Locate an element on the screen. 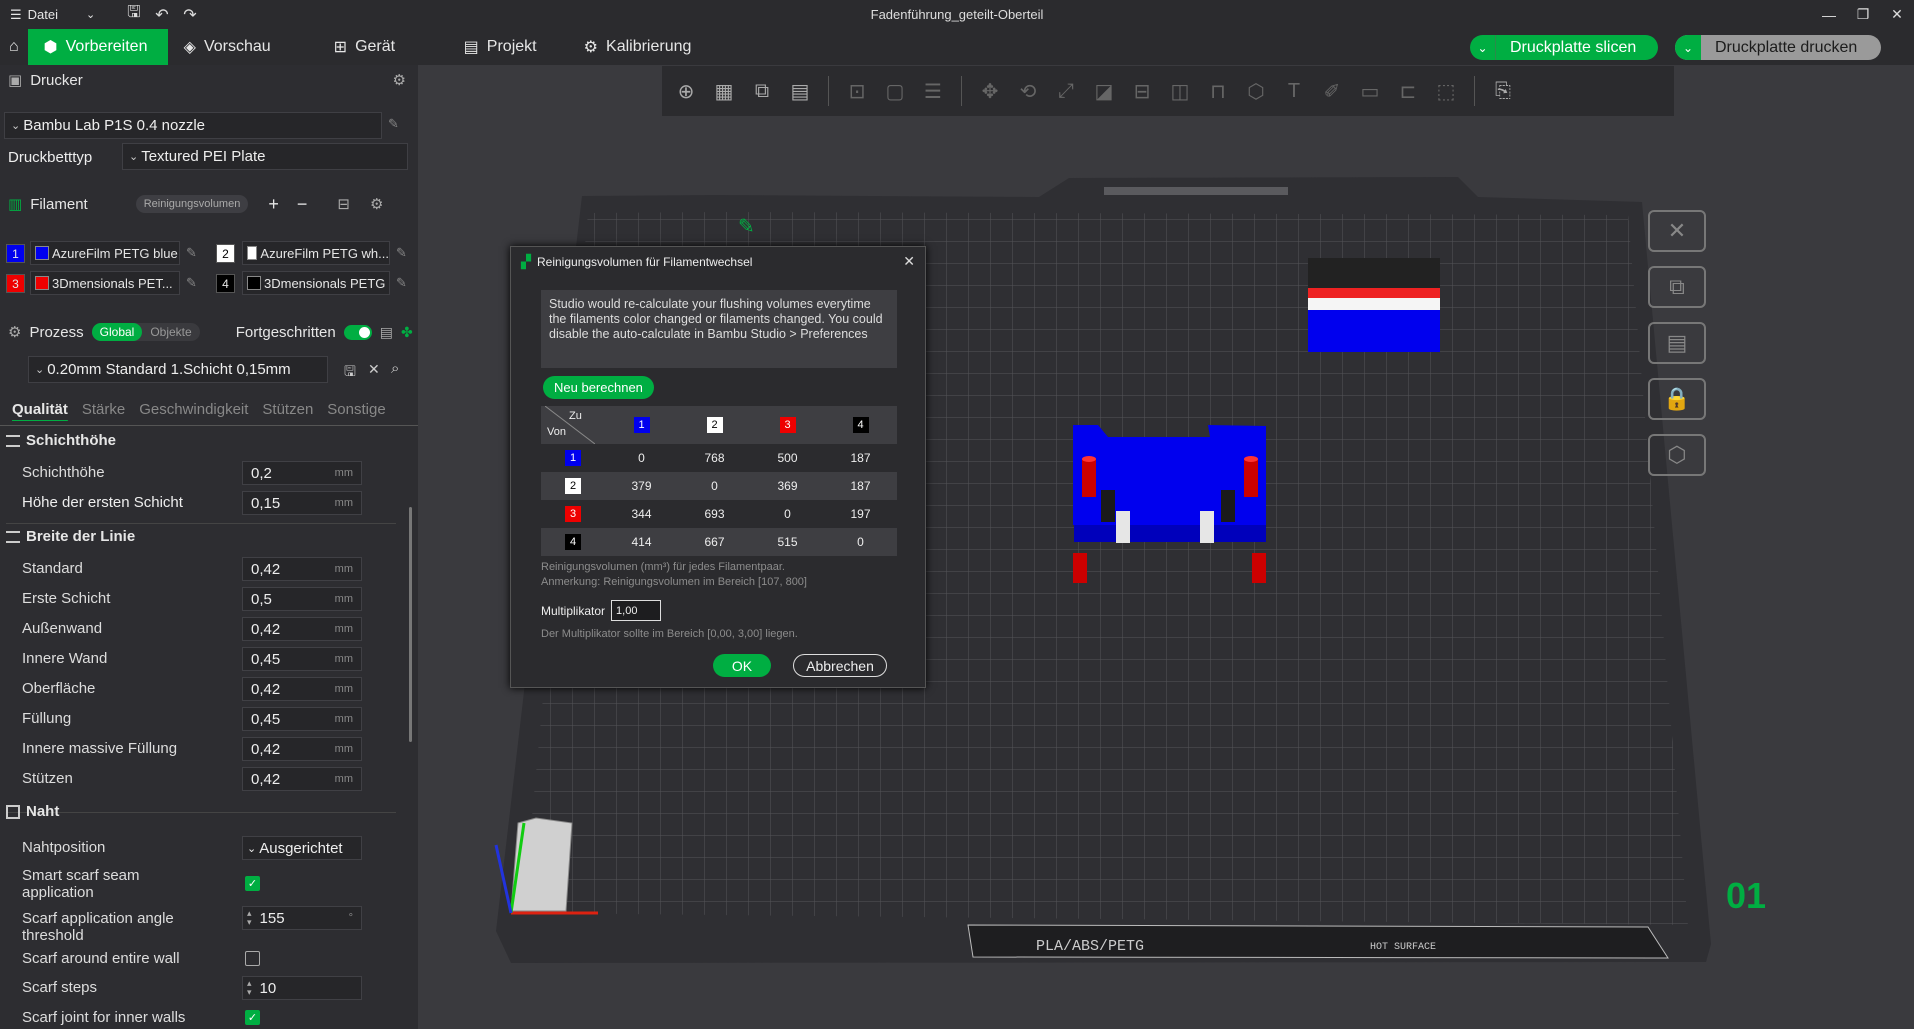 Image resolution: width=1914 pixels, height=1029 pixels. tab-strength: Stärke is located at coordinates (103, 409).